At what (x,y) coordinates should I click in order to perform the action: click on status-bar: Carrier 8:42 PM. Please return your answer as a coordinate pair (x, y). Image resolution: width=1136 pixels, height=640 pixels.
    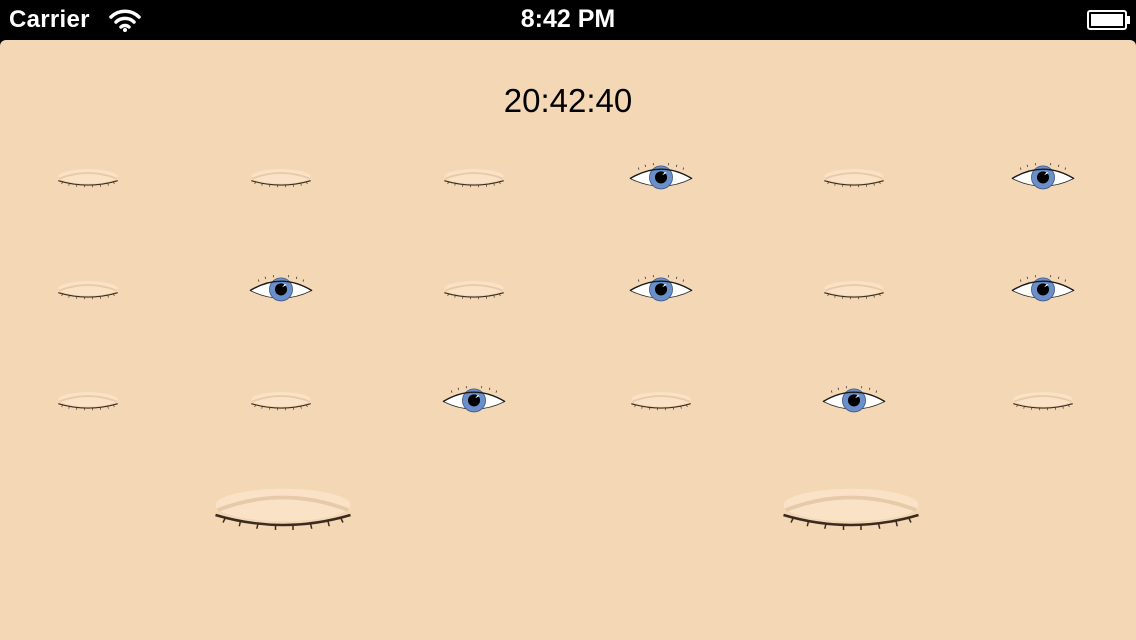
    Looking at the image, I should click on (568, 20).